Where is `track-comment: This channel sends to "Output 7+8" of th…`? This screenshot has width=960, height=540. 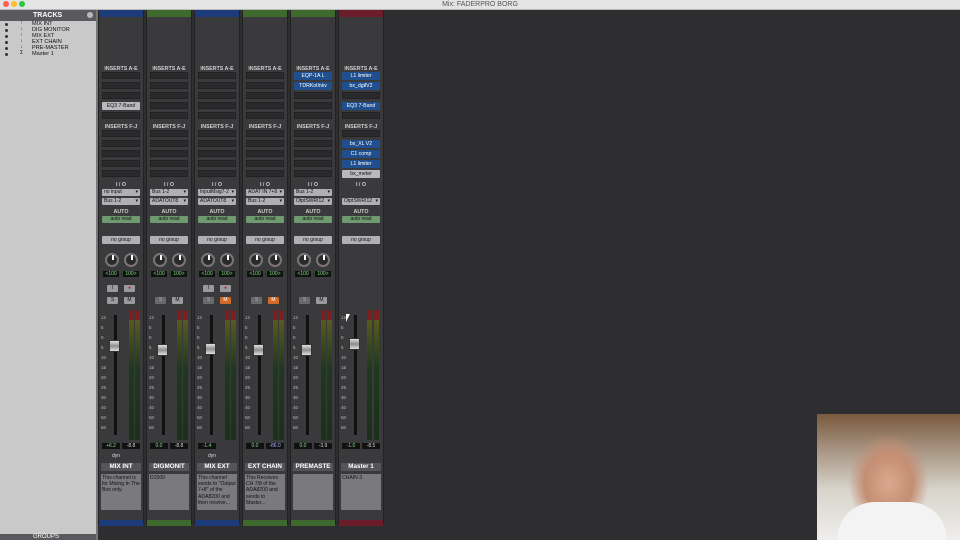 track-comment: This channel sends to "Output 7+8" of th… is located at coordinates (217, 492).